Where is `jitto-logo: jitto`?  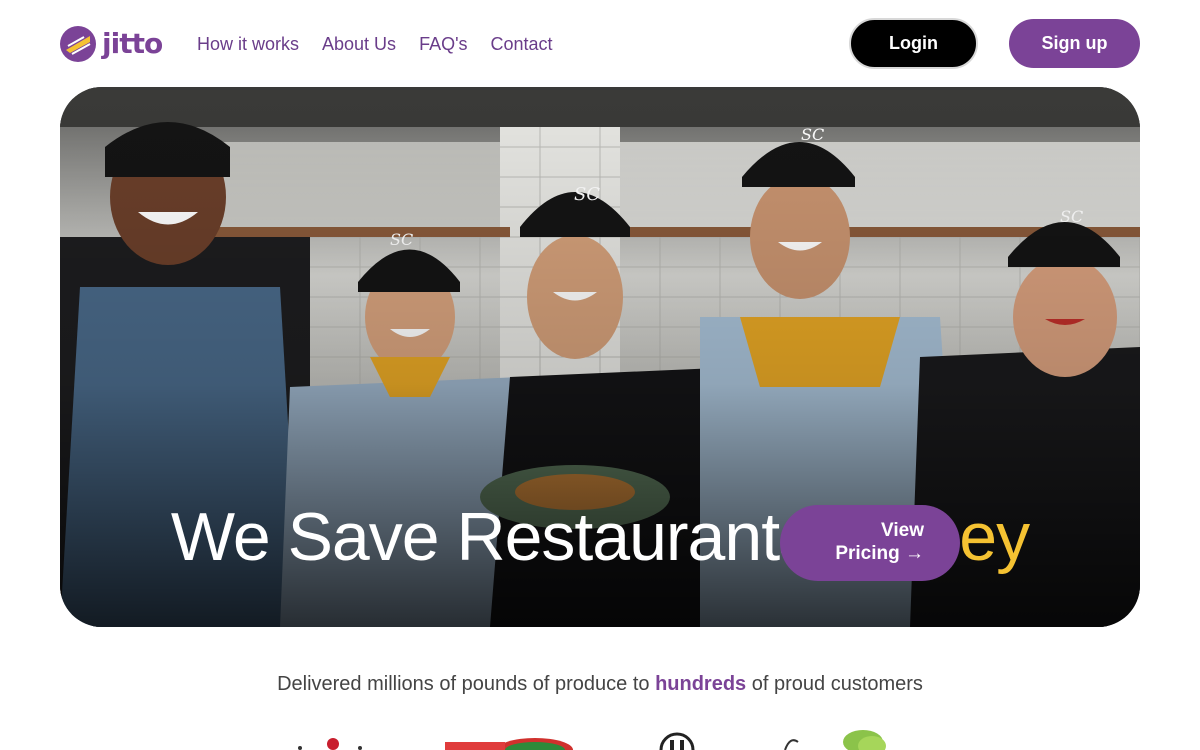 jitto-logo: jitto is located at coordinates (111, 44).